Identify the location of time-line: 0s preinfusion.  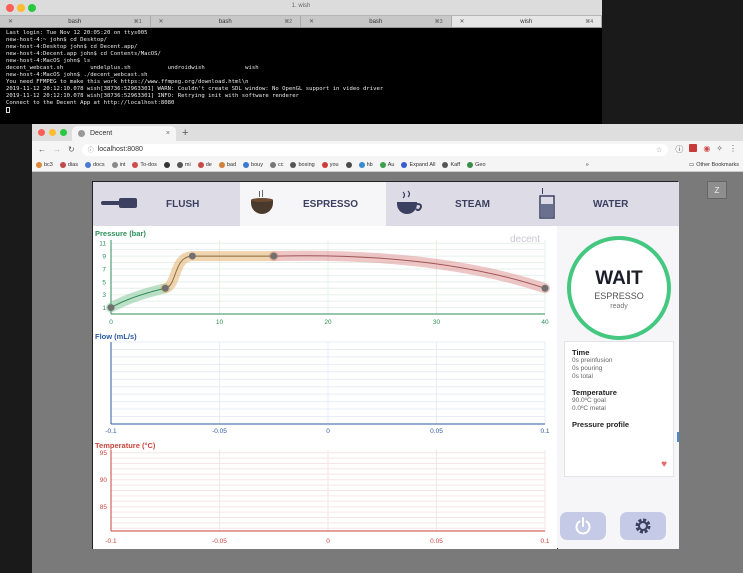
(592, 360).